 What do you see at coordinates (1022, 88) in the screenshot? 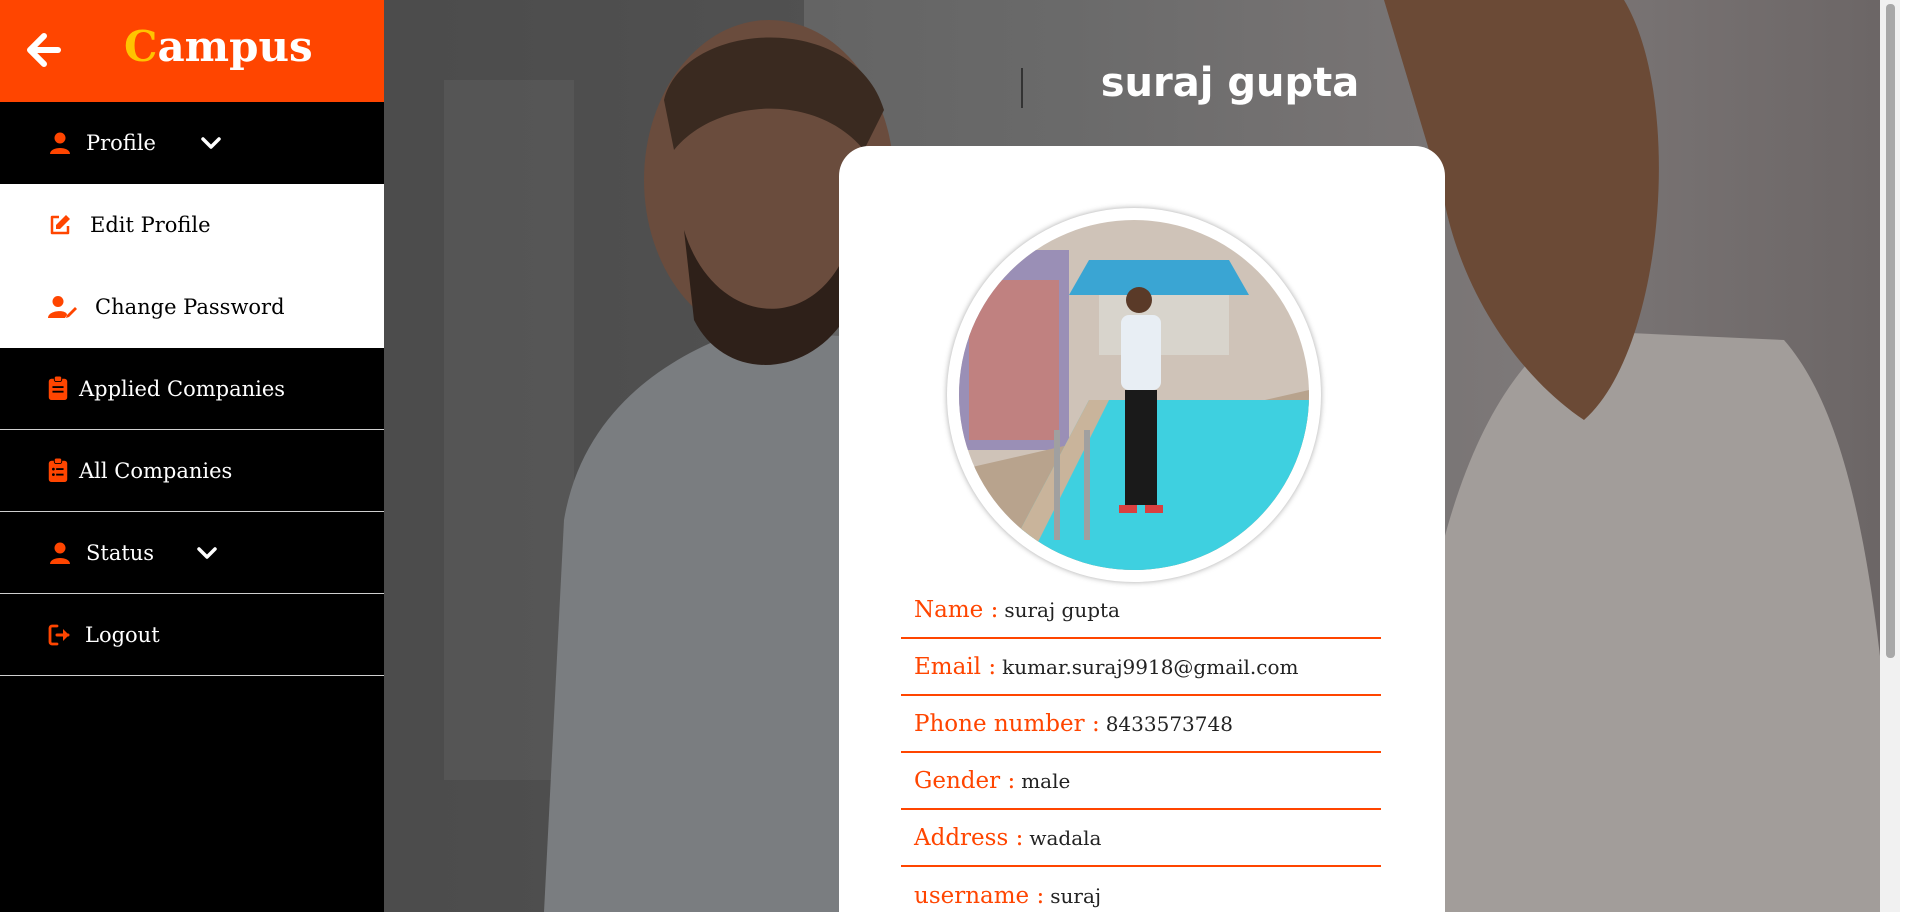
I see `text-cursor` at bounding box center [1022, 88].